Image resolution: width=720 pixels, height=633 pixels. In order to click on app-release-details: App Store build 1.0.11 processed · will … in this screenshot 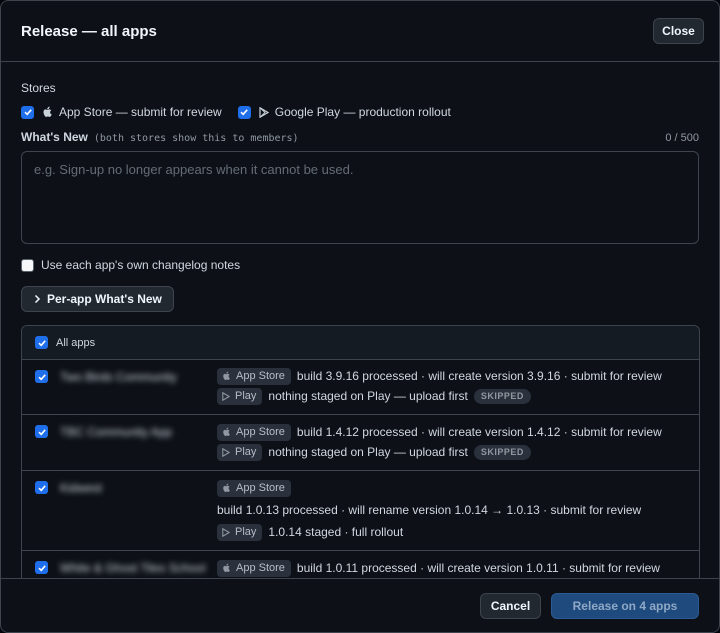, I will do `click(438, 568)`.